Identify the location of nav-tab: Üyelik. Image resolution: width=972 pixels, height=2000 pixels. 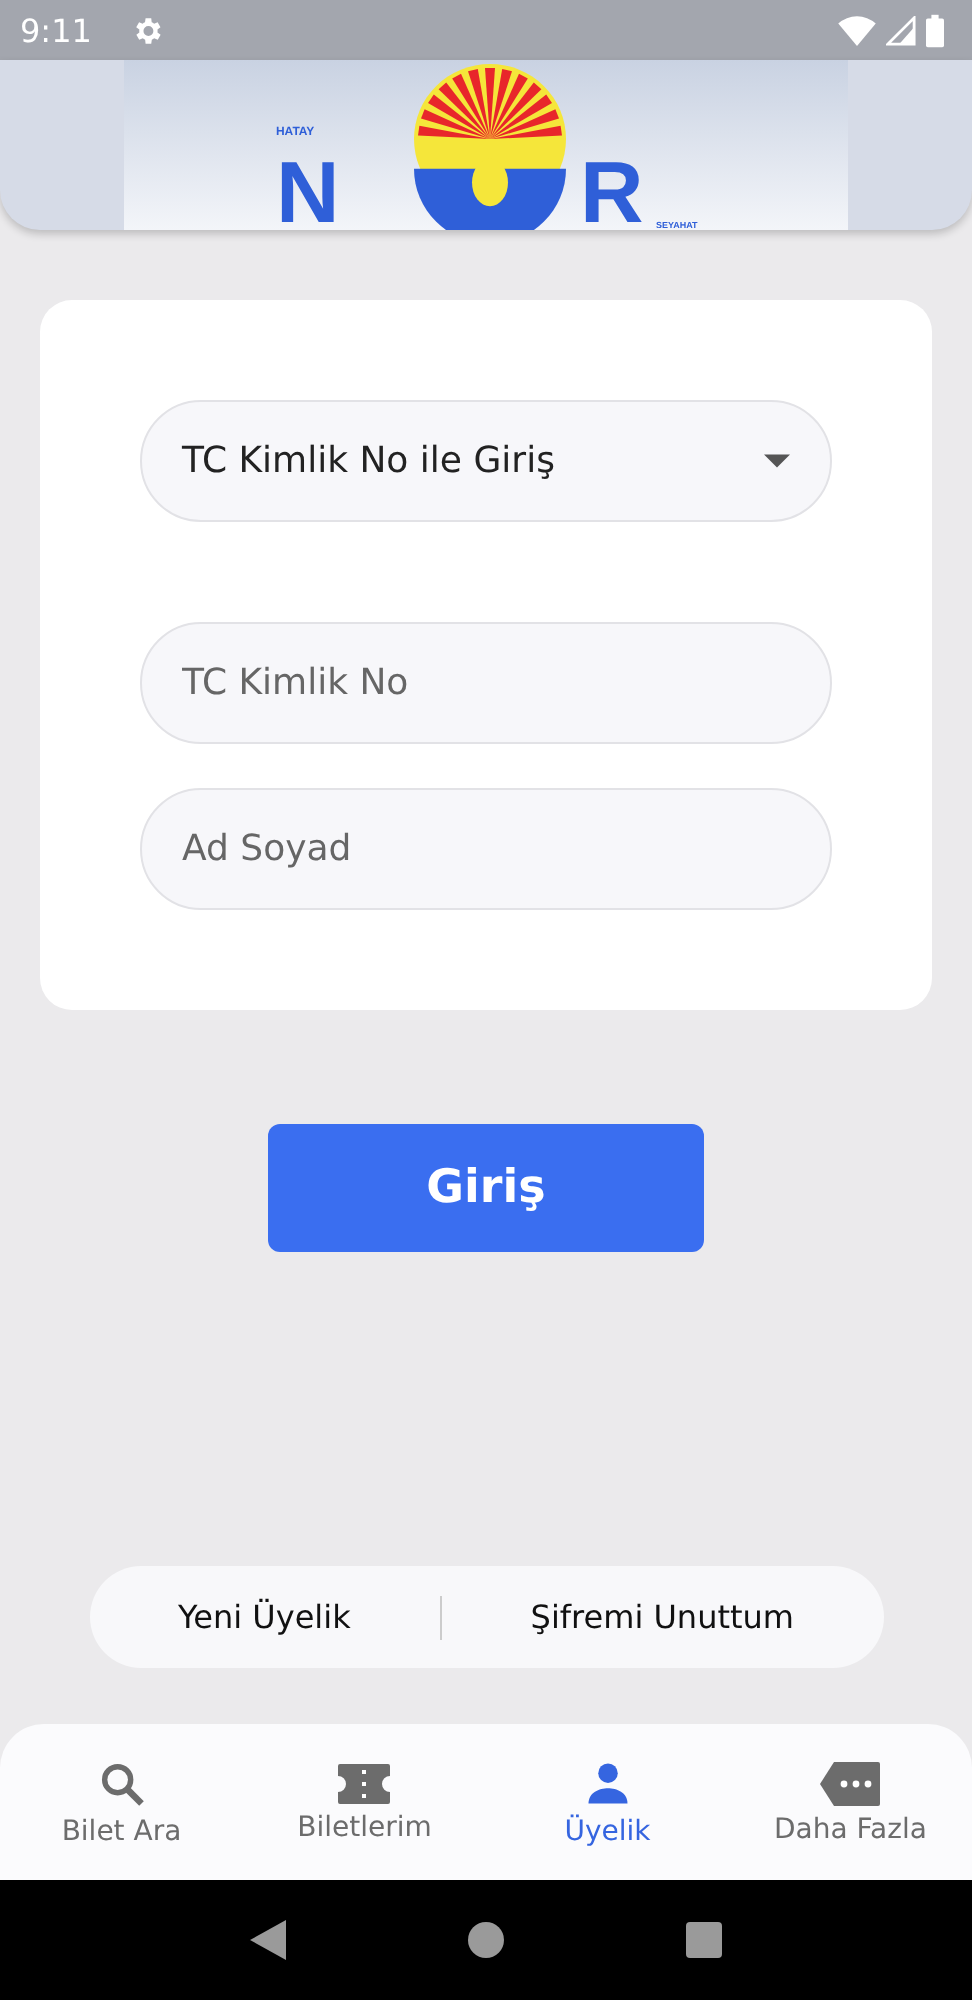
(607, 1802).